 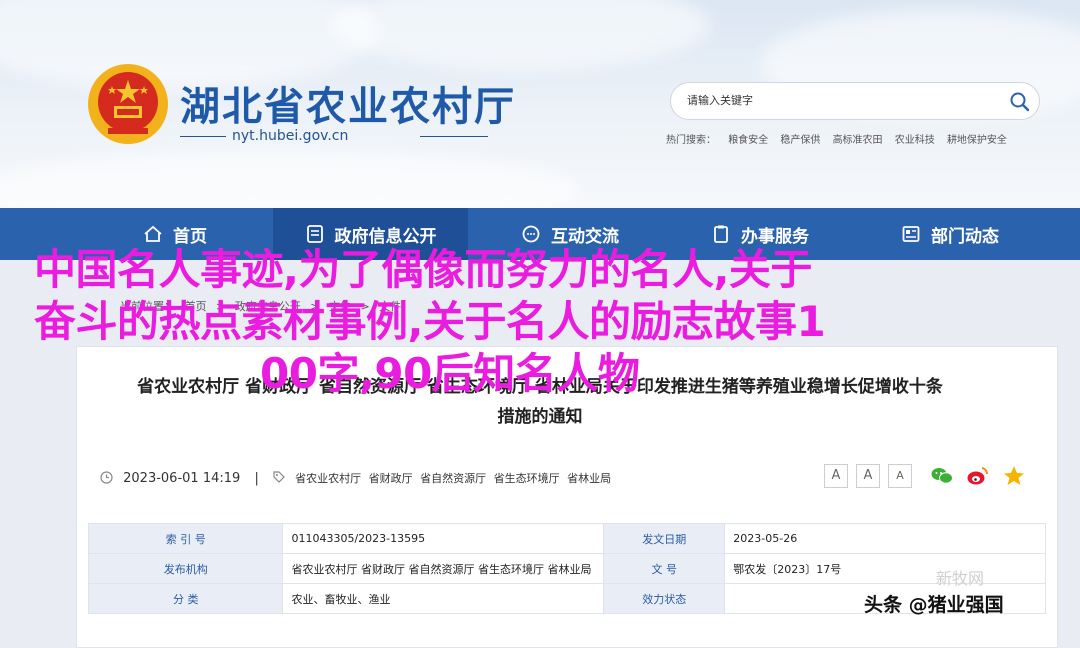 I want to click on table-value: 011043305/2023-13595, so click(x=443, y=538).